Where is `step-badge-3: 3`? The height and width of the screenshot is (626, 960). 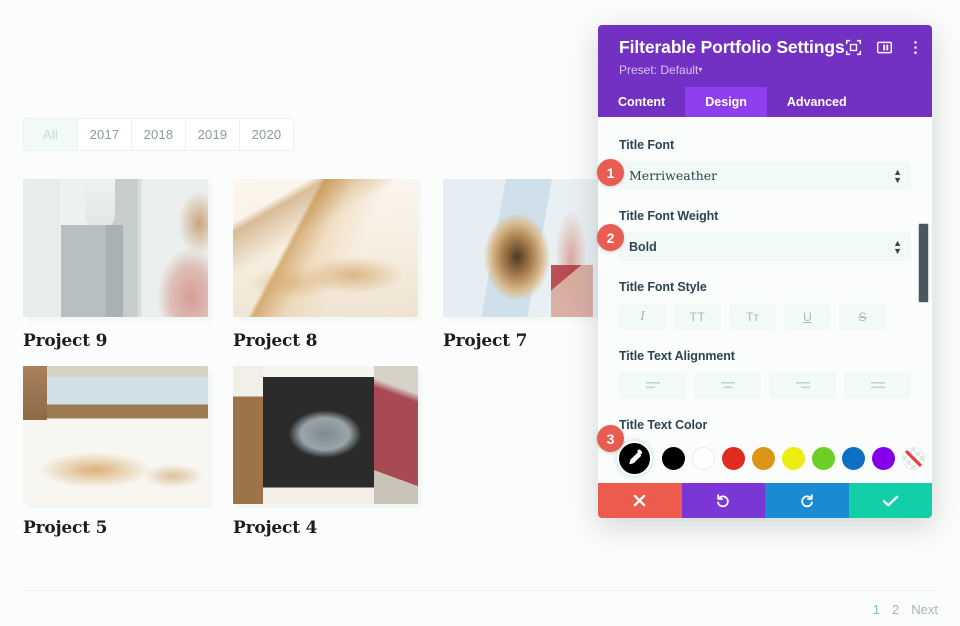
step-badge-3: 3 is located at coordinates (610, 438).